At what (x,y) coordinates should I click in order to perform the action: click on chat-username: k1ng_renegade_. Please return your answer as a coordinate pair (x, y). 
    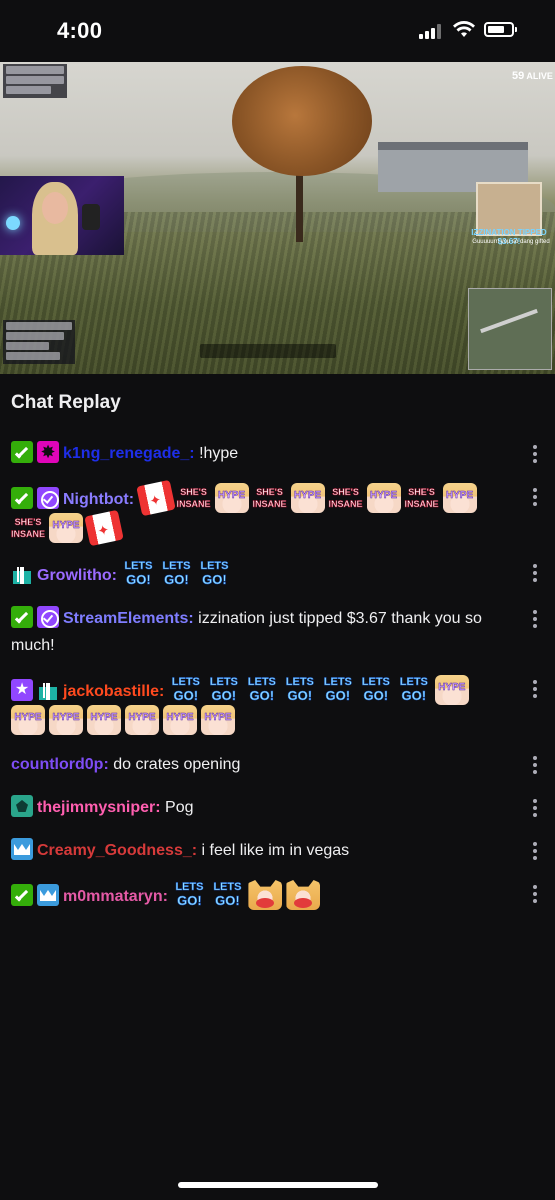
    Looking at the image, I should click on (126, 453).